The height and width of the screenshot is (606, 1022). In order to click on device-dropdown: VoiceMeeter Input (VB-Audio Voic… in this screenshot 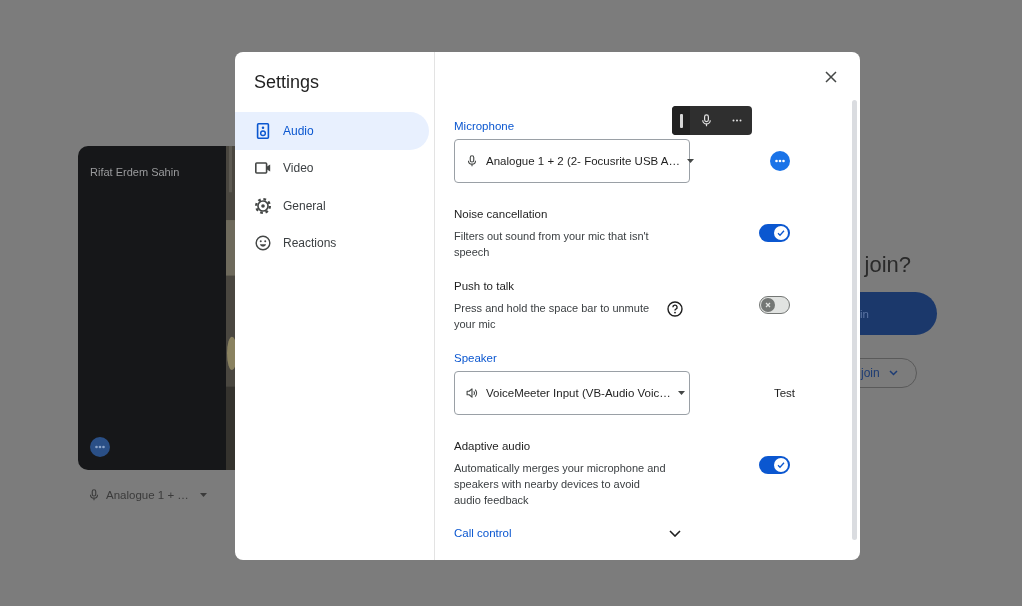, I will do `click(572, 393)`.